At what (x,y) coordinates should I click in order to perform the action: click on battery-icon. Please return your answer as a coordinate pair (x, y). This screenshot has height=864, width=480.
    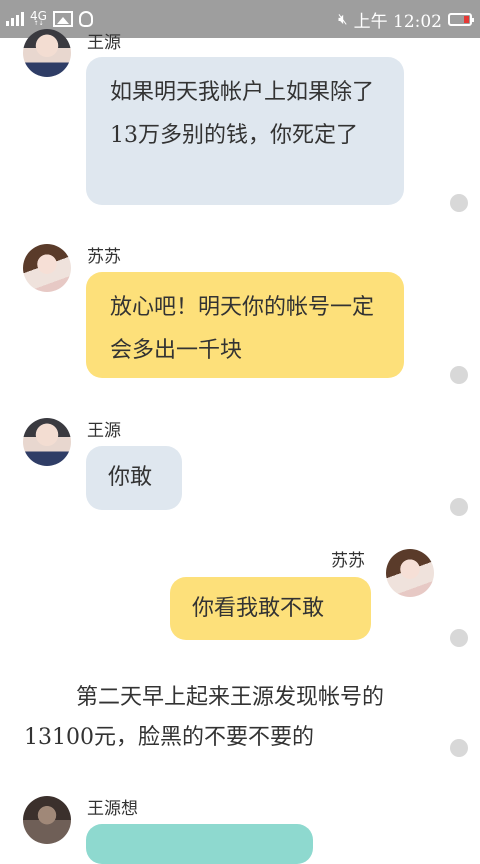
    Looking at the image, I should click on (461, 19).